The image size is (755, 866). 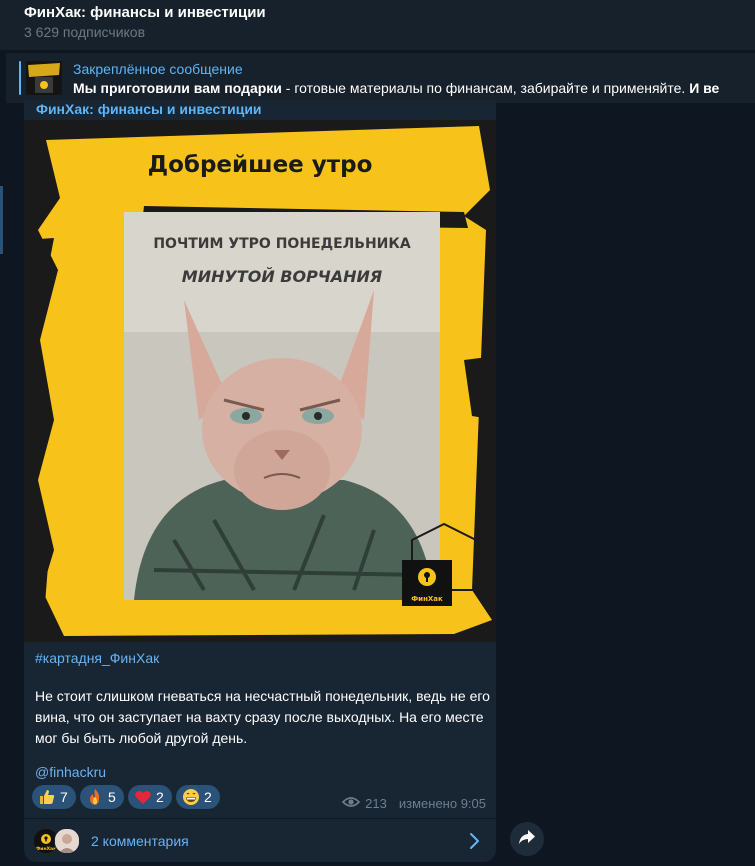 I want to click on quote-mark: “, so click(x=129, y=139).